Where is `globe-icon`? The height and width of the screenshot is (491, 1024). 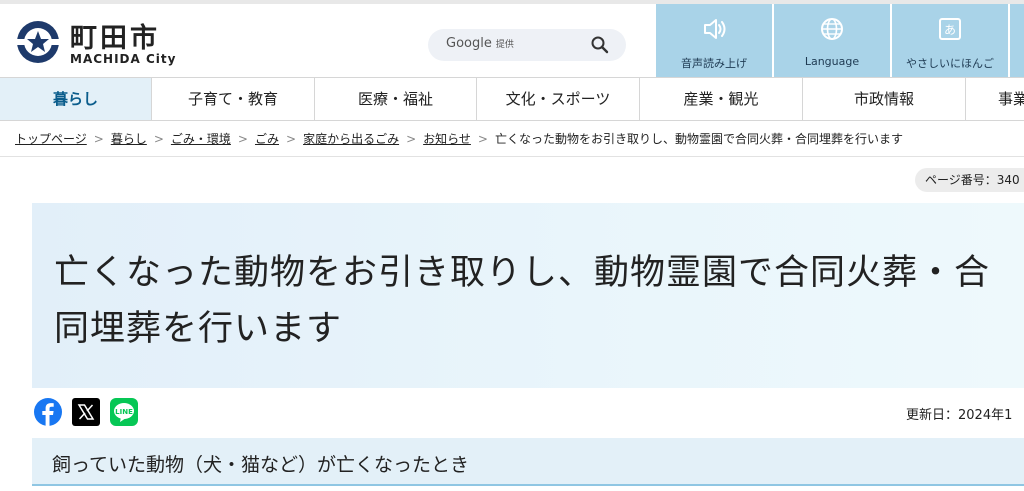 globe-icon is located at coordinates (832, 29).